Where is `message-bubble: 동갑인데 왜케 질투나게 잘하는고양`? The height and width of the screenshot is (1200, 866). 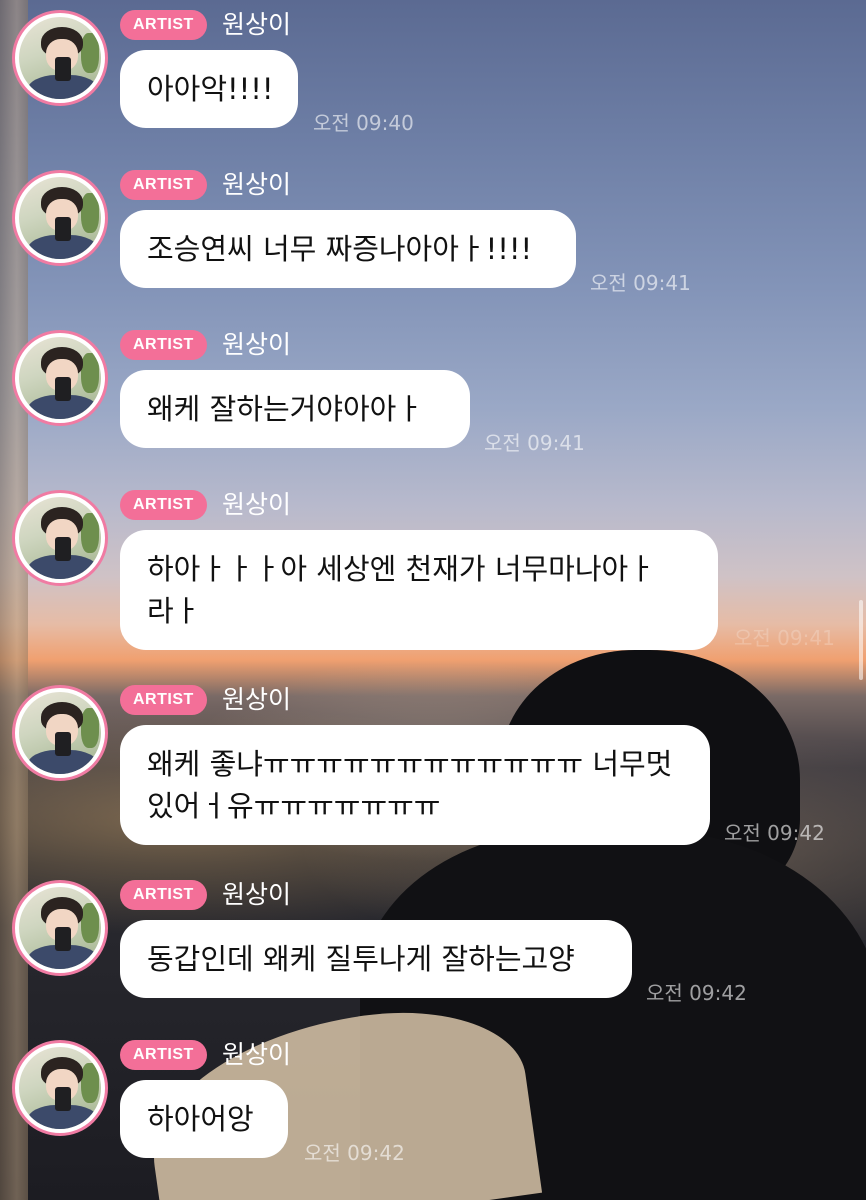 message-bubble: 동갑인데 왜케 질투나게 잘하는고양 is located at coordinates (376, 959).